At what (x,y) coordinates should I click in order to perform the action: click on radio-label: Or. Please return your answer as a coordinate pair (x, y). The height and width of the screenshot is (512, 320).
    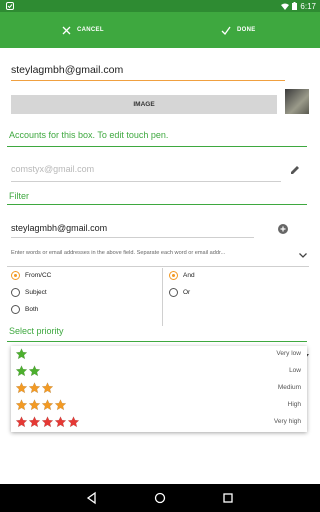
    Looking at the image, I should click on (187, 292).